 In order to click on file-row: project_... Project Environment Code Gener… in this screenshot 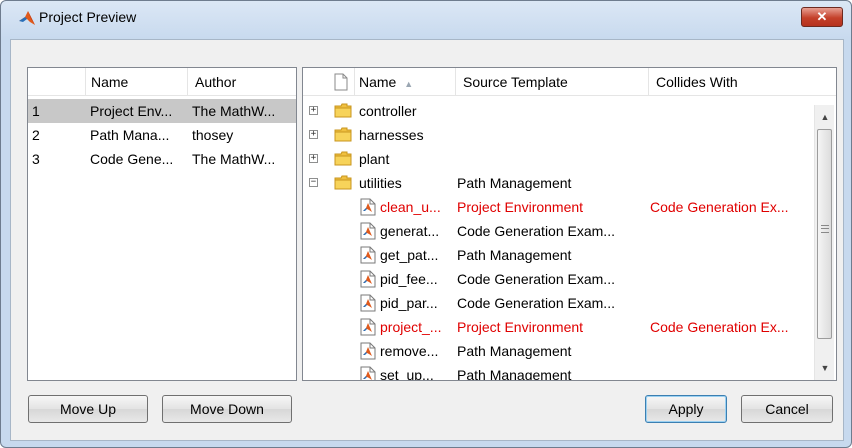, I will do `click(569, 327)`.